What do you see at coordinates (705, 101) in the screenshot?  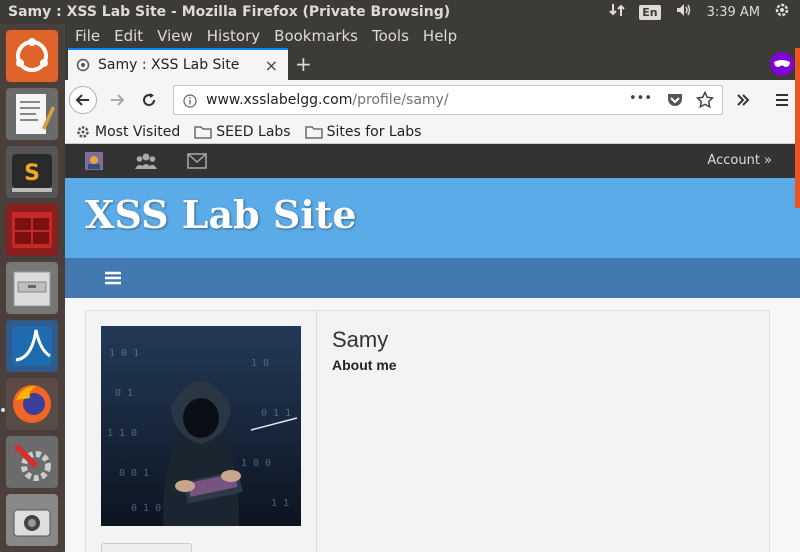 I see `bookmark-star-icon` at bounding box center [705, 101].